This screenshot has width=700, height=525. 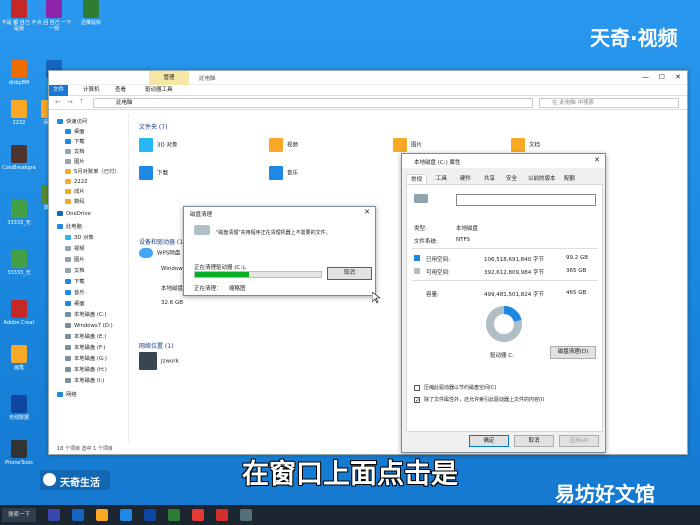 I want to click on properties-close-icon: ✕, so click(x=597, y=160).